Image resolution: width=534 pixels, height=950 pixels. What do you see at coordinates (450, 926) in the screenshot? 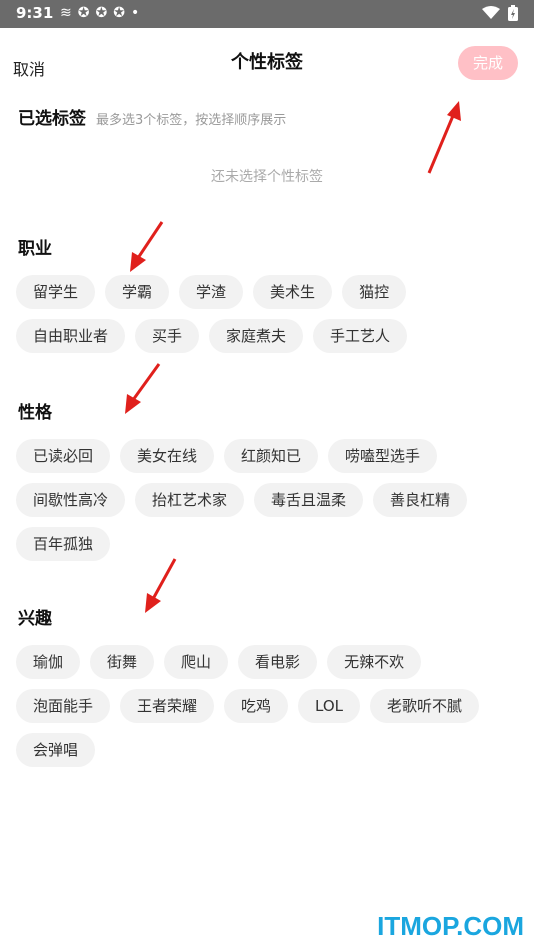
I see `watermark: ITMOP.COM` at bounding box center [450, 926].